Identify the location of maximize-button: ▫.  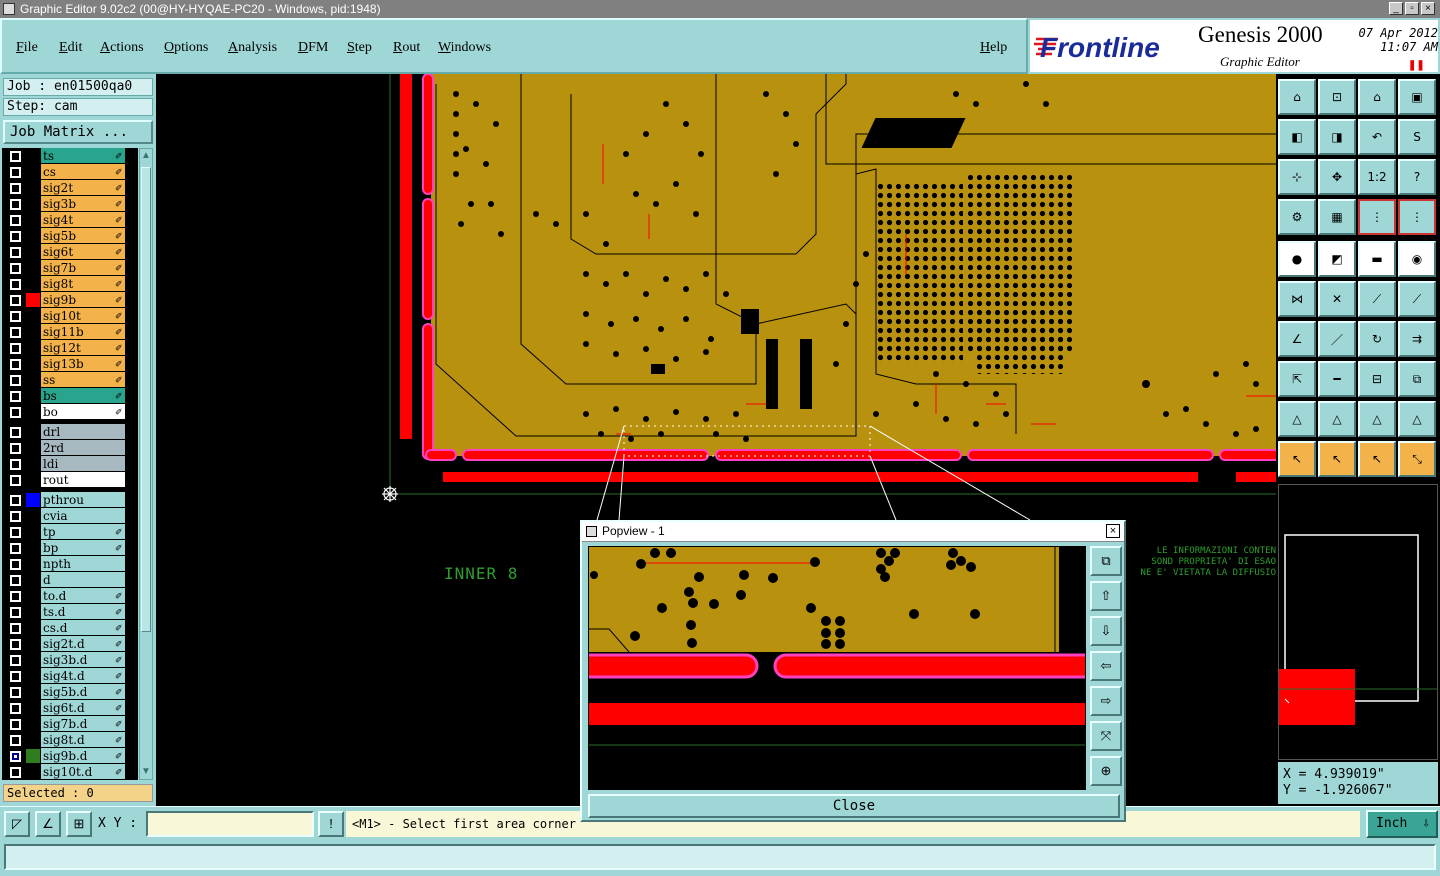
(1412, 8).